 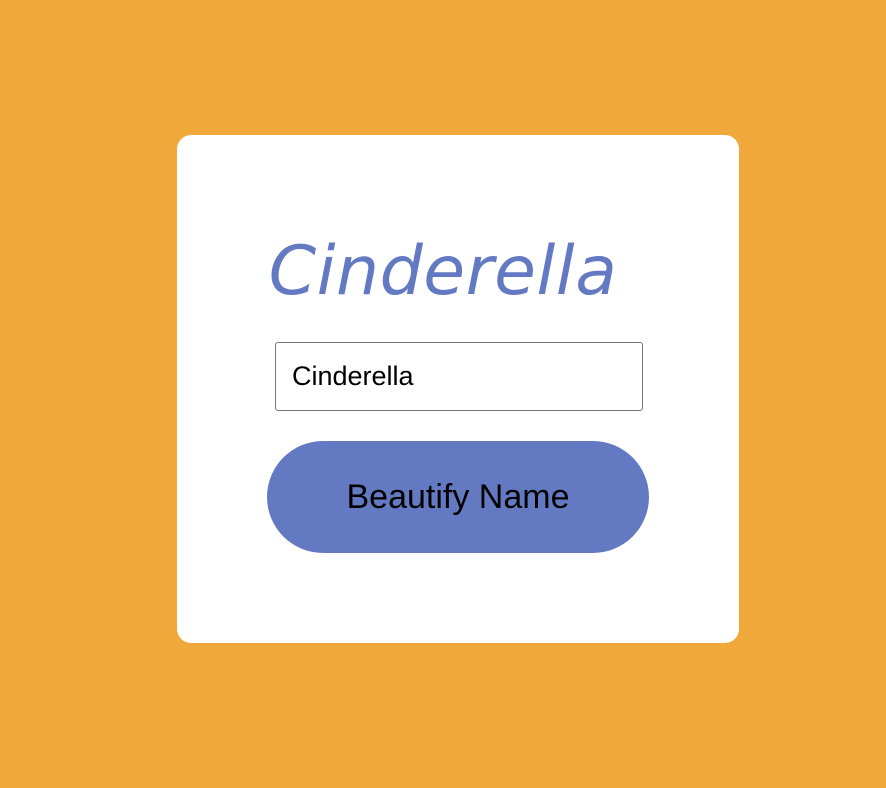 What do you see at coordinates (443, 271) in the screenshot?
I see `beautified-name-display: Cinderella` at bounding box center [443, 271].